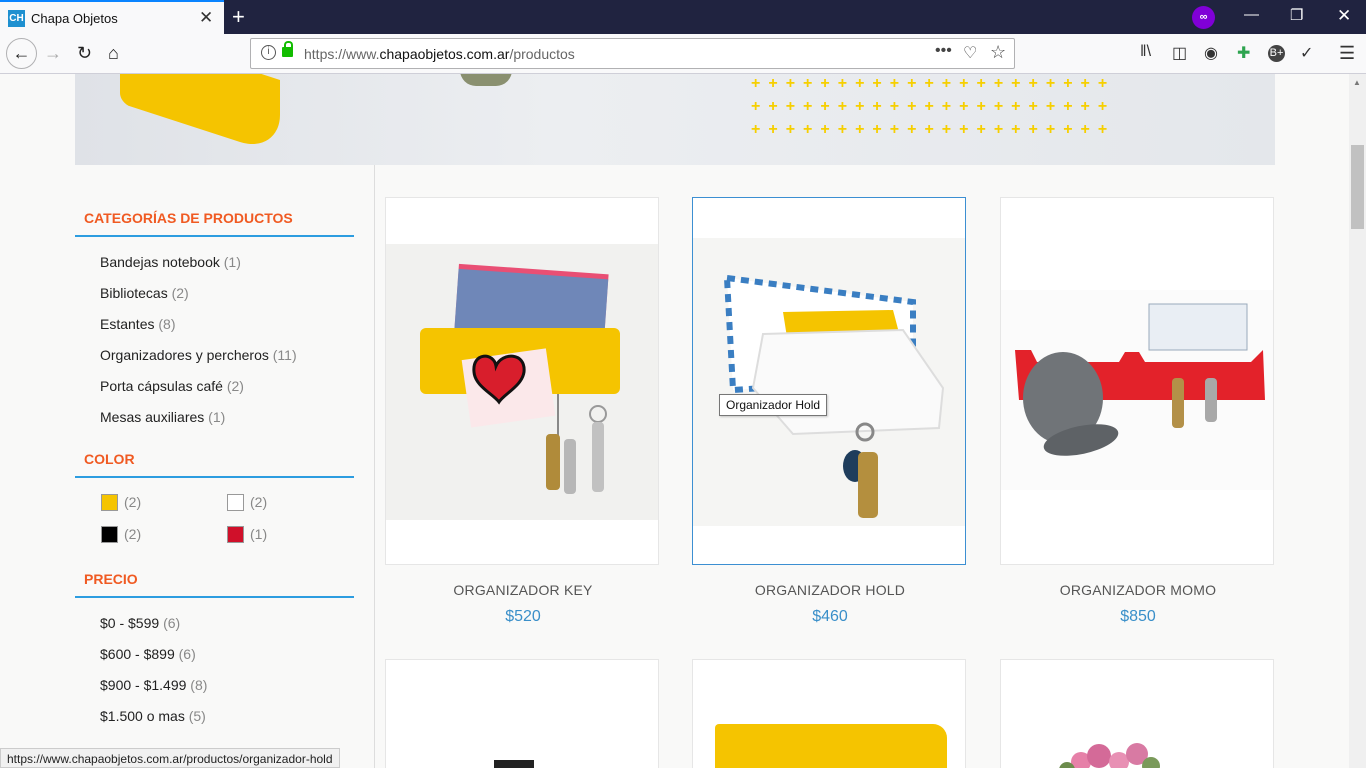  Describe the element at coordinates (206, 18) in the screenshot. I see `tab-close-icon: ✕` at that location.